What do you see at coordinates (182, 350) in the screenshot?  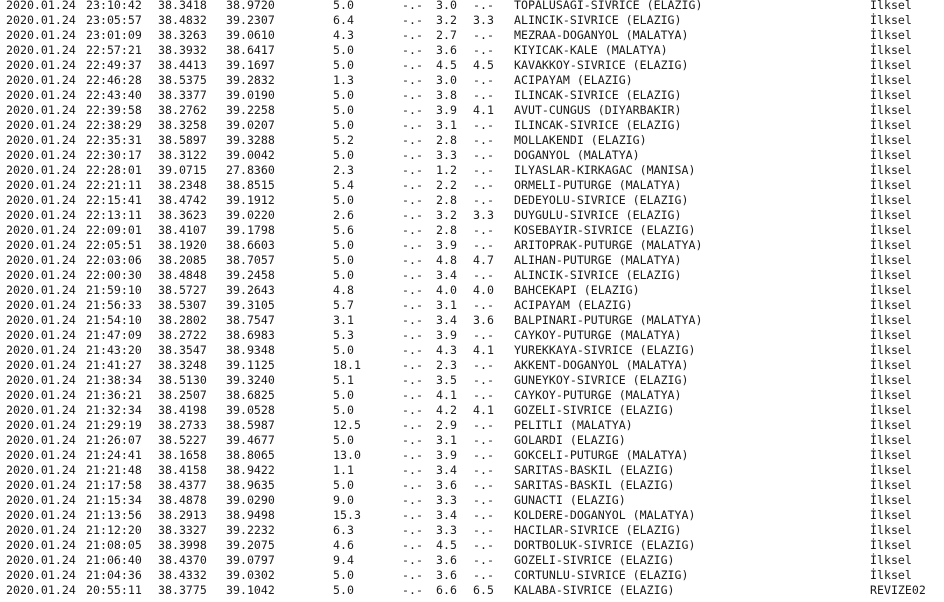 I see `event-latitude: 38.3547` at bounding box center [182, 350].